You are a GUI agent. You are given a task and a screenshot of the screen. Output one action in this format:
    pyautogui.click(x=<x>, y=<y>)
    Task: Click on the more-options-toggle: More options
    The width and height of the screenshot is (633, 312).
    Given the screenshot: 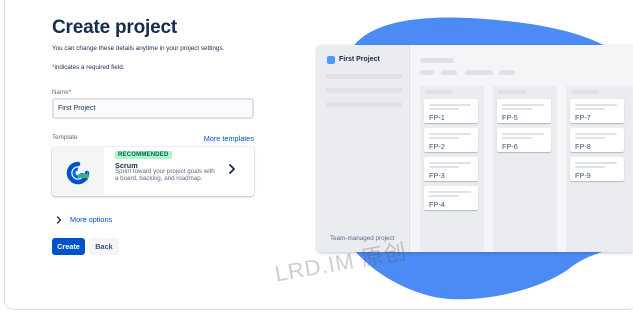 What is the action you would take?
    pyautogui.click(x=82, y=219)
    